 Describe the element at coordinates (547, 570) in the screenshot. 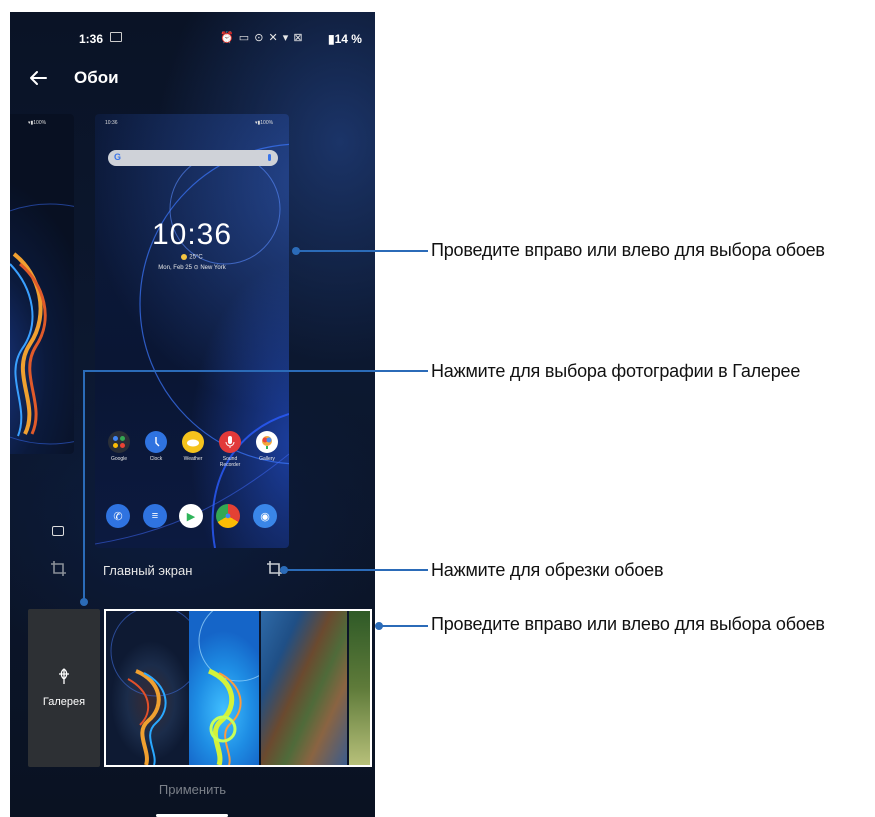

I see `callout-crop: Нажмите для обрезки обоев` at that location.